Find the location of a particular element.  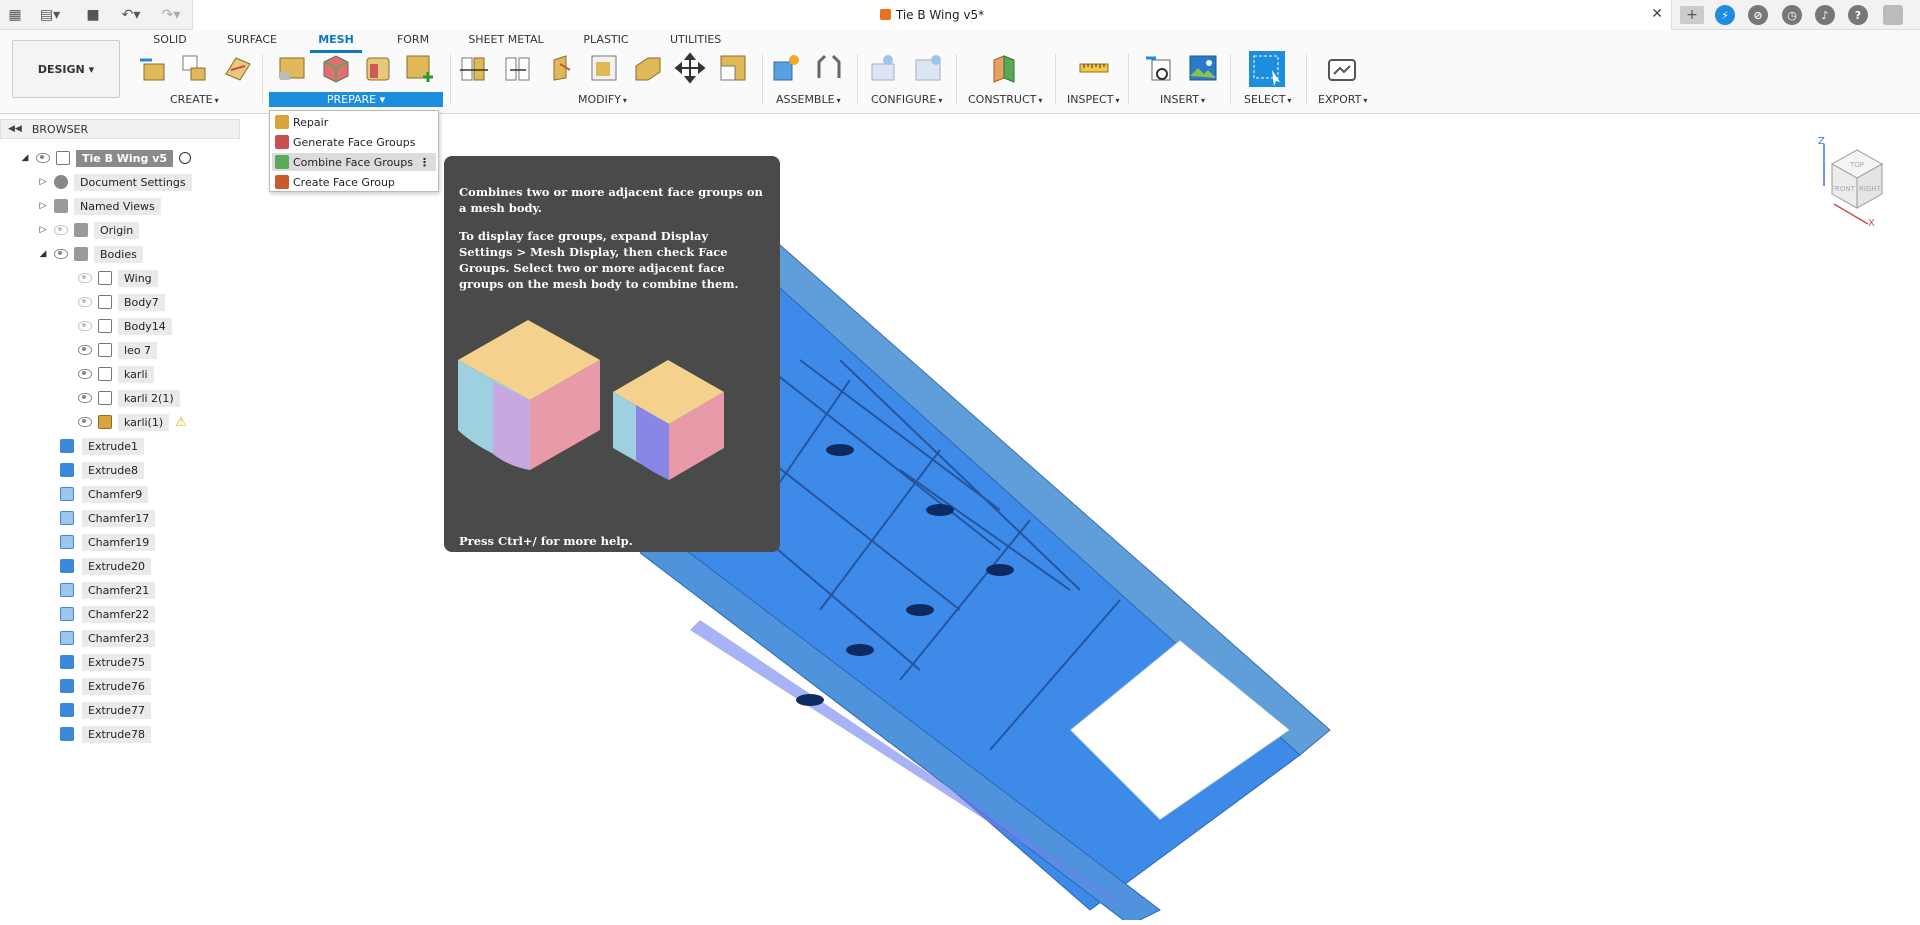

measure-icon is located at coordinates (1094, 68).